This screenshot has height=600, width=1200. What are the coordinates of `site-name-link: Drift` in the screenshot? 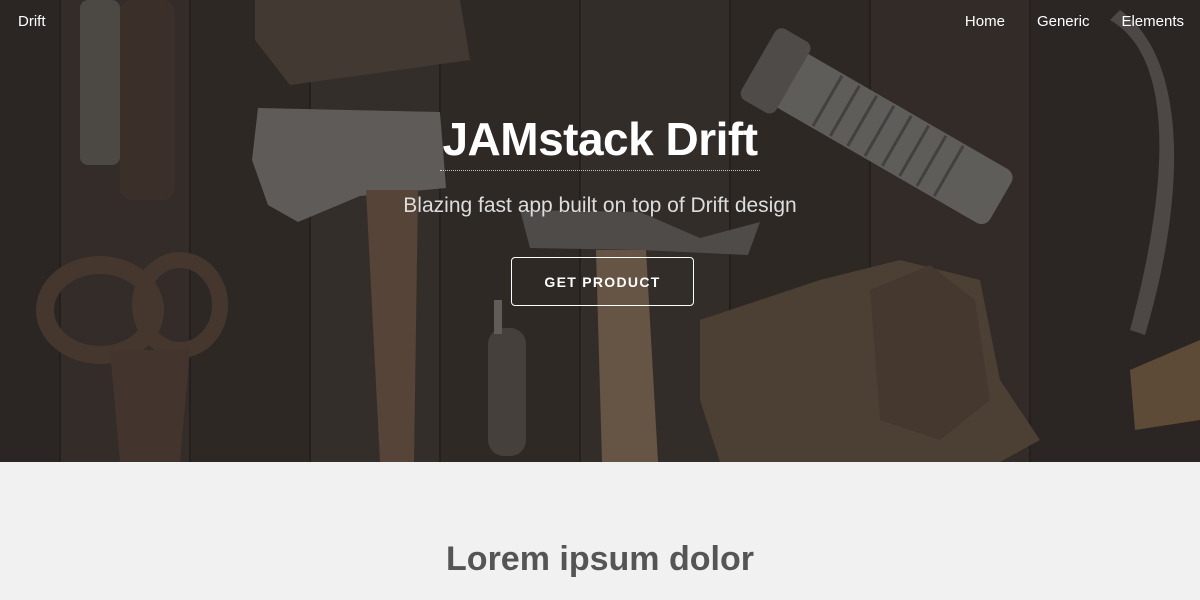 It's located at (32, 21).